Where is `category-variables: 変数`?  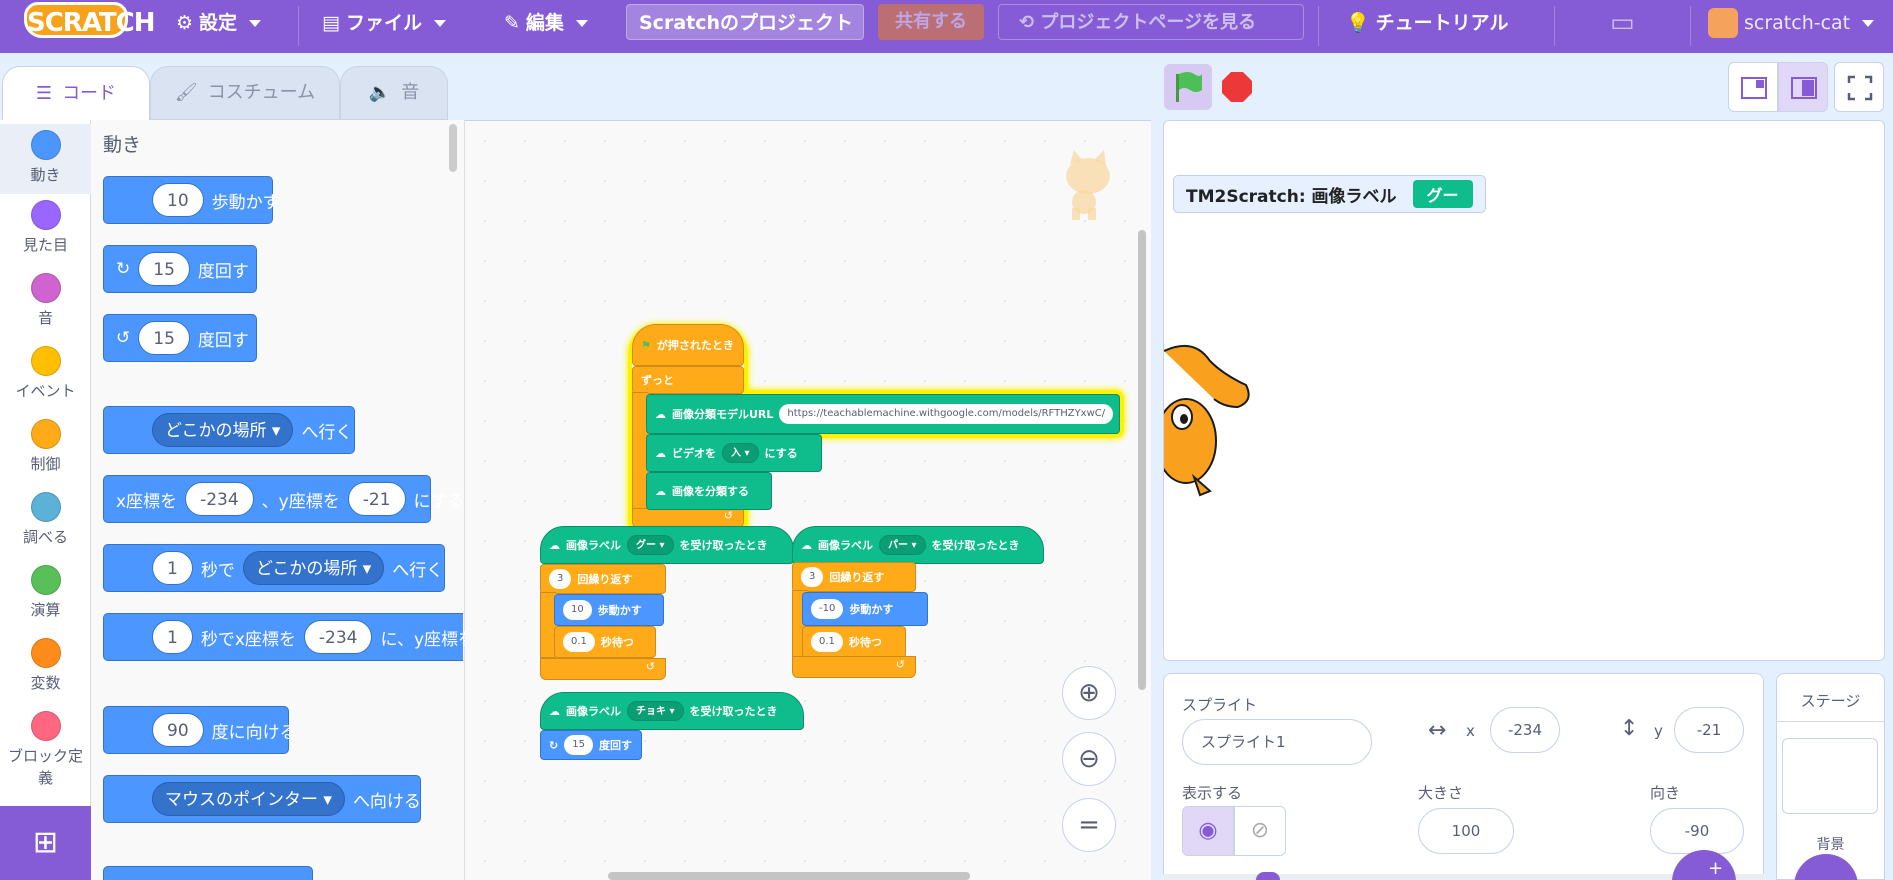
category-variables: 変数 is located at coordinates (45, 665).